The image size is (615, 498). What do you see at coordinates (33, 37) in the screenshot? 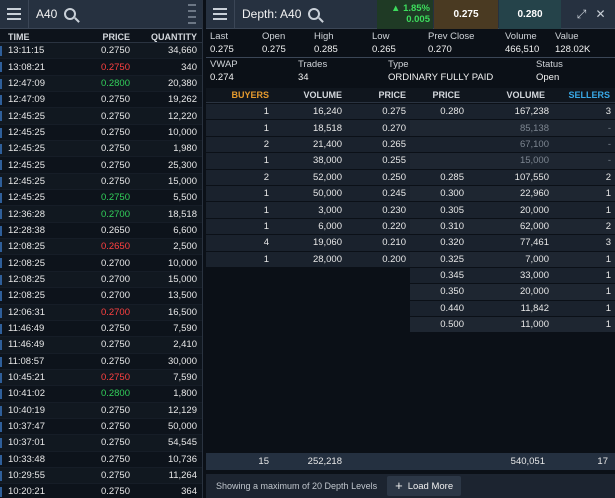
I see `col-time: TIME` at bounding box center [33, 37].